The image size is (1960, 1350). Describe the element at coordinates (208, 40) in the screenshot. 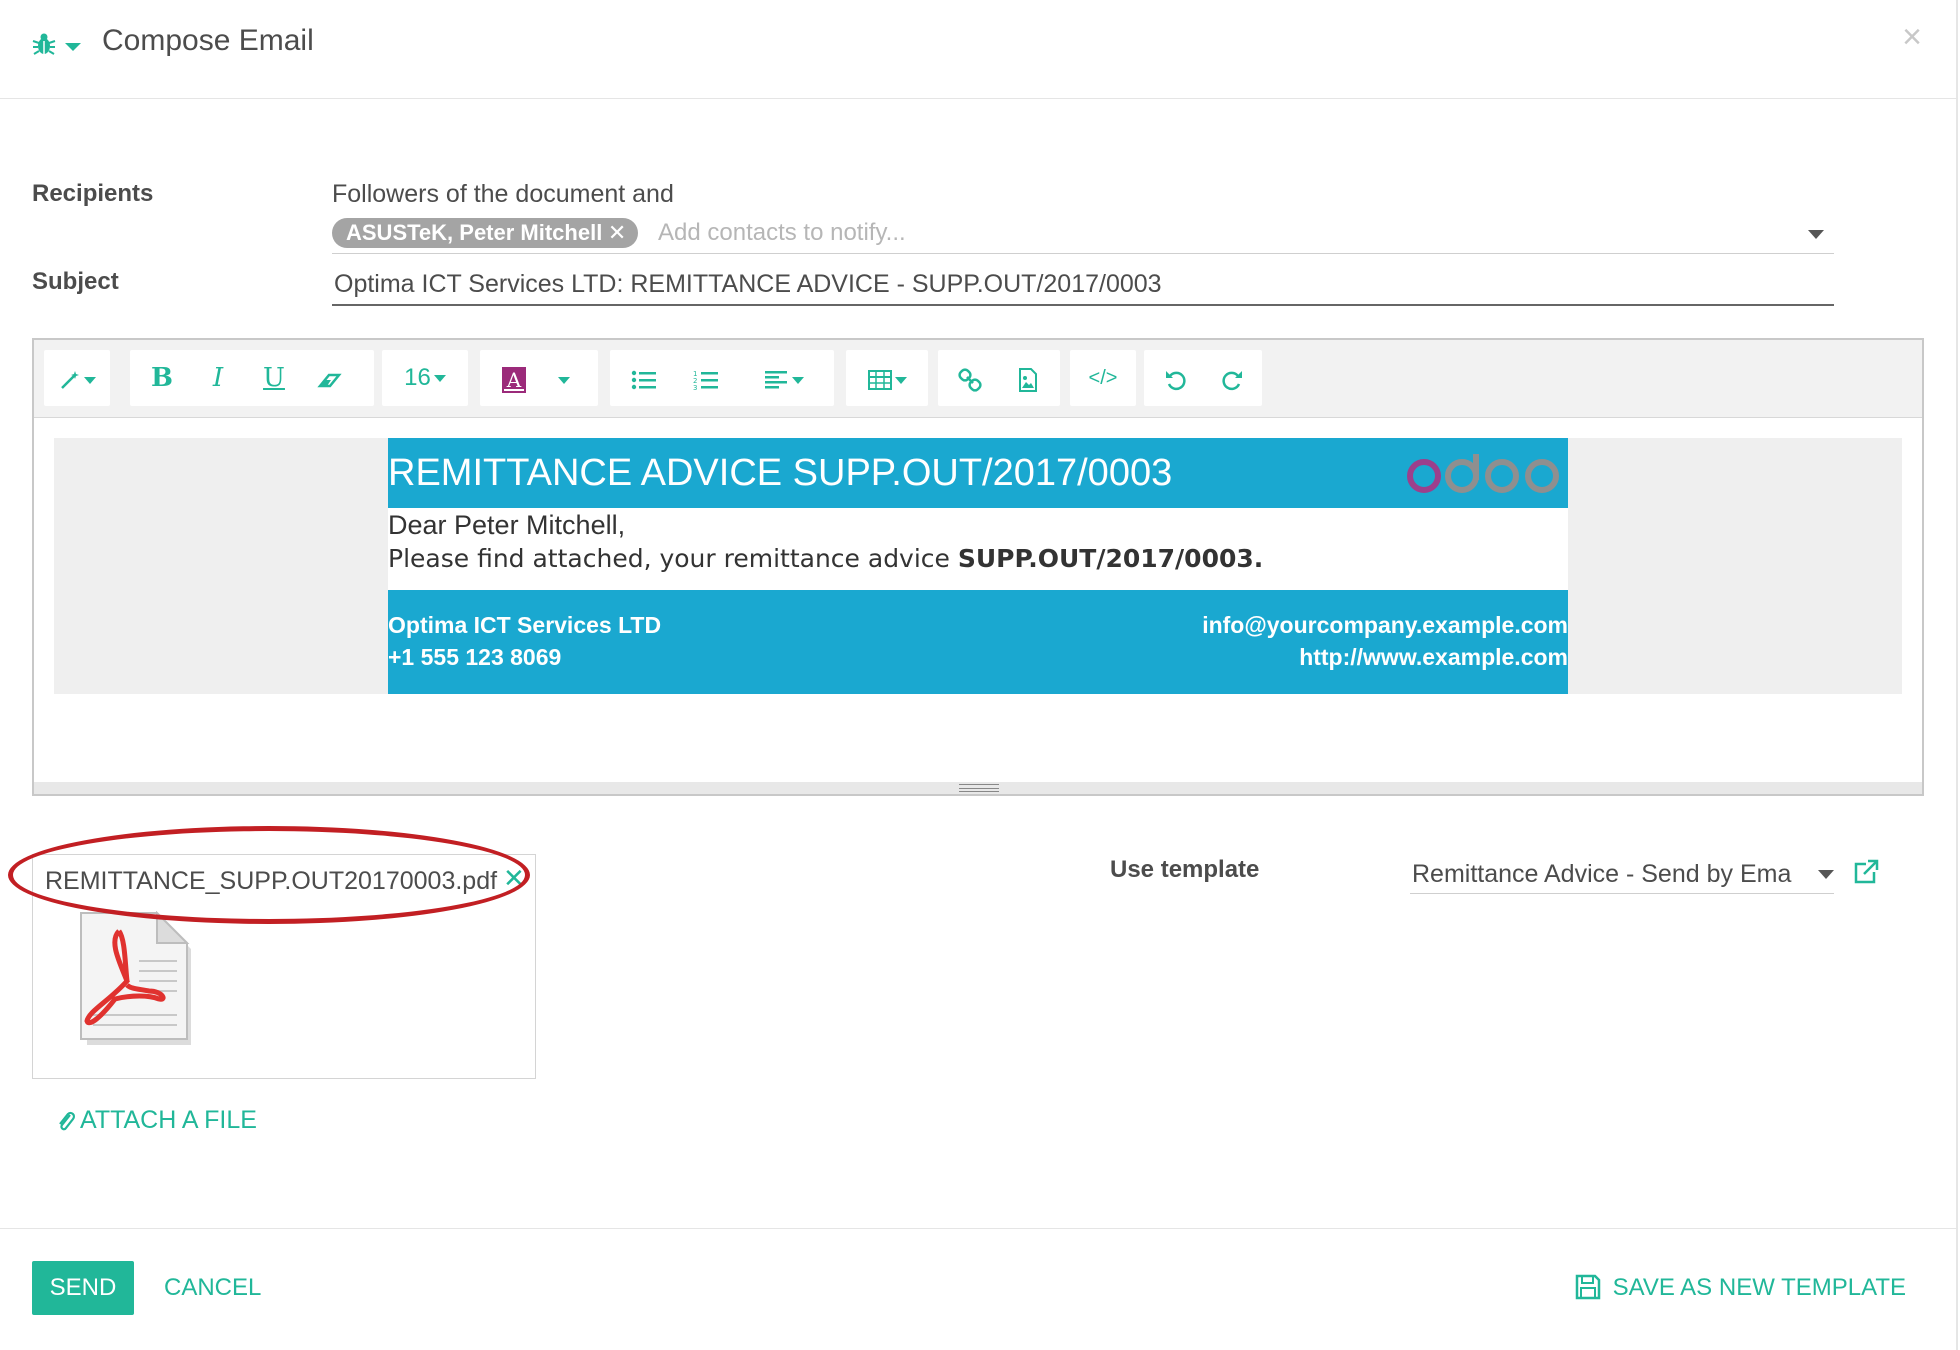

I see `dialog-title: Compose Email` at that location.